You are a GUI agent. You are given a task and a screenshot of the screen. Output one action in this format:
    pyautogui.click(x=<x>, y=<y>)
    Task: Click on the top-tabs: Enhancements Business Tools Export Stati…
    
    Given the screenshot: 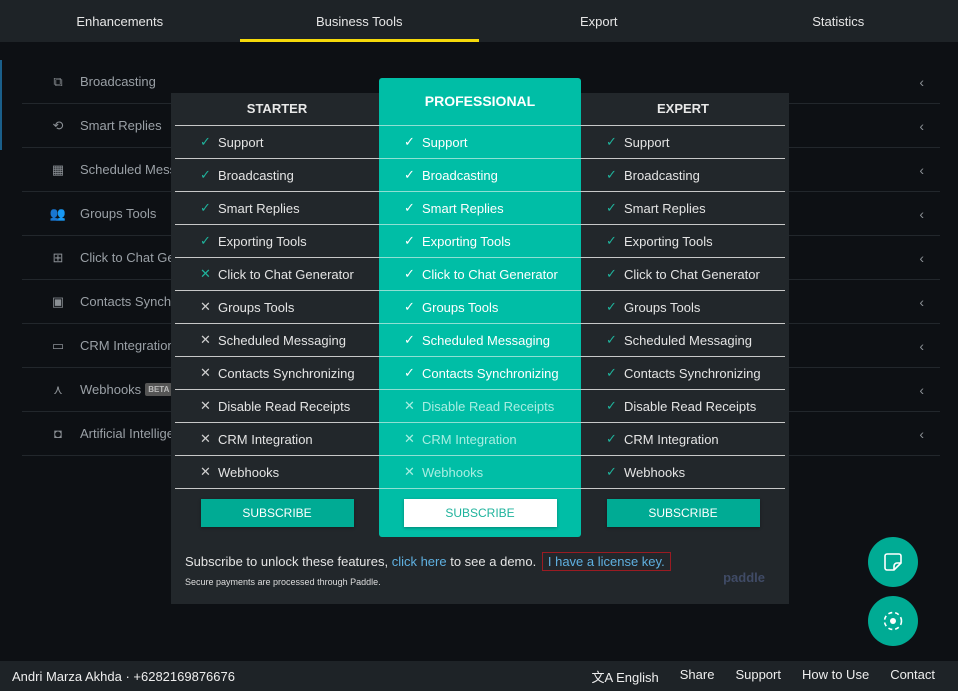 What is the action you would take?
    pyautogui.click(x=479, y=21)
    